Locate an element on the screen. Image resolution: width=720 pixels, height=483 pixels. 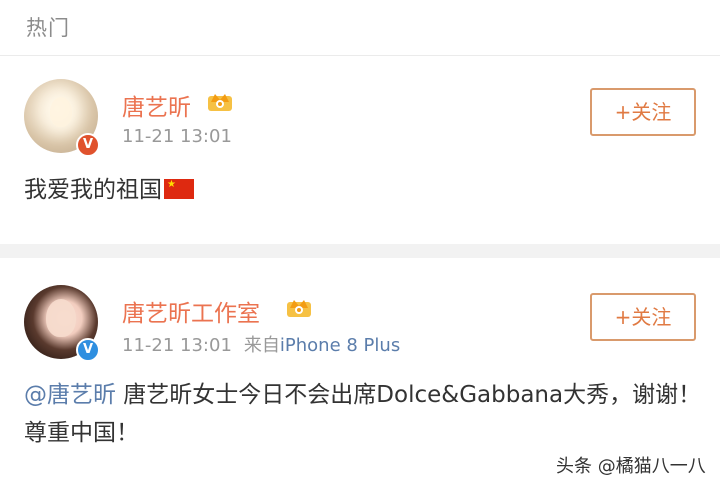
post-body: 唐艺昕女士今日不会出席Dolce&Gabbana大秀，谢谢！尊重中国！ is located at coordinates (363, 414).